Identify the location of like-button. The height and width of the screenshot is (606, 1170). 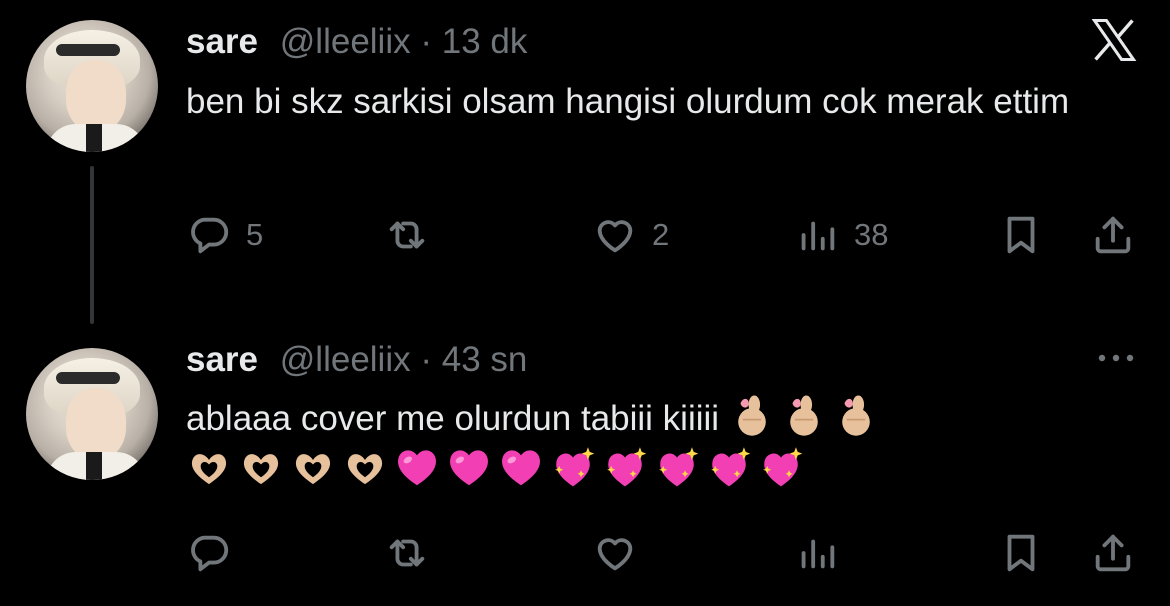
(622, 553).